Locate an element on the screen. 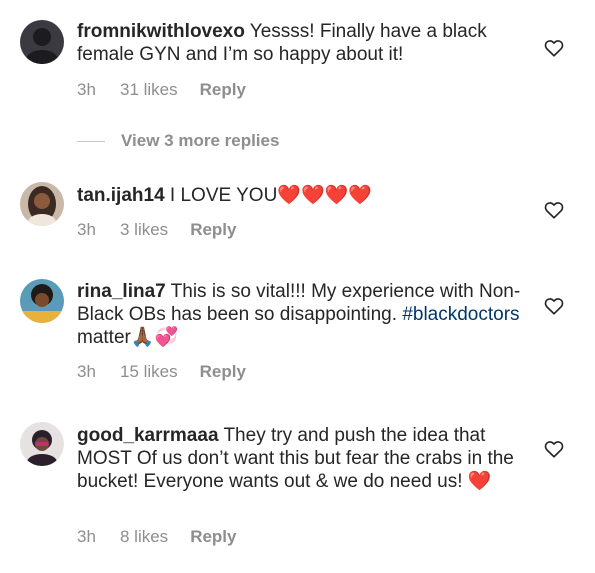 The image size is (595, 573). username: good_karrmaaa is located at coordinates (148, 435).